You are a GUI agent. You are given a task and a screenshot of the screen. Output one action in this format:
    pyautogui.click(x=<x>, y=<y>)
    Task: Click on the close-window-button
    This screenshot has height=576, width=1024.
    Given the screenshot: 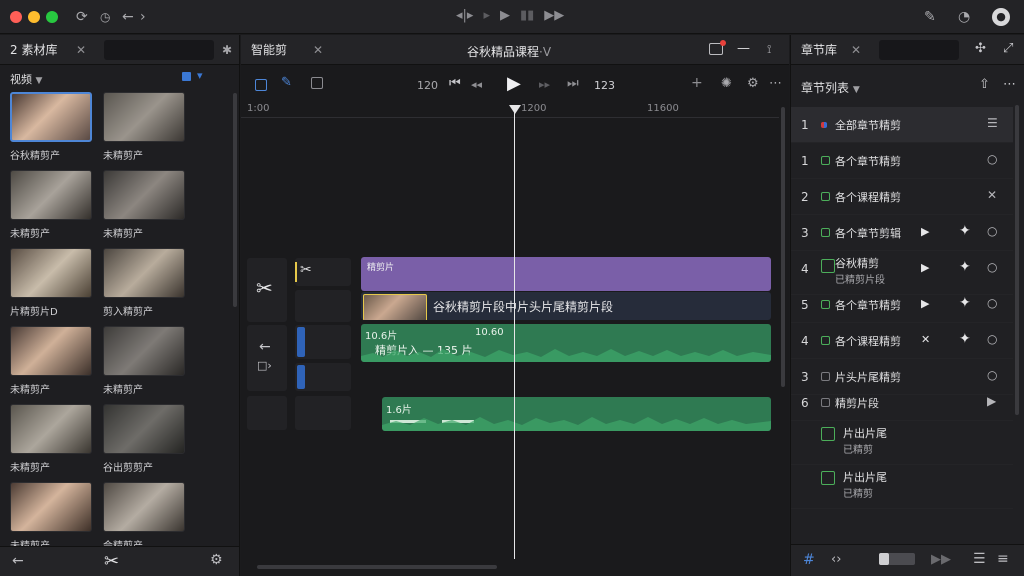 What is the action you would take?
    pyautogui.click(x=16, y=17)
    